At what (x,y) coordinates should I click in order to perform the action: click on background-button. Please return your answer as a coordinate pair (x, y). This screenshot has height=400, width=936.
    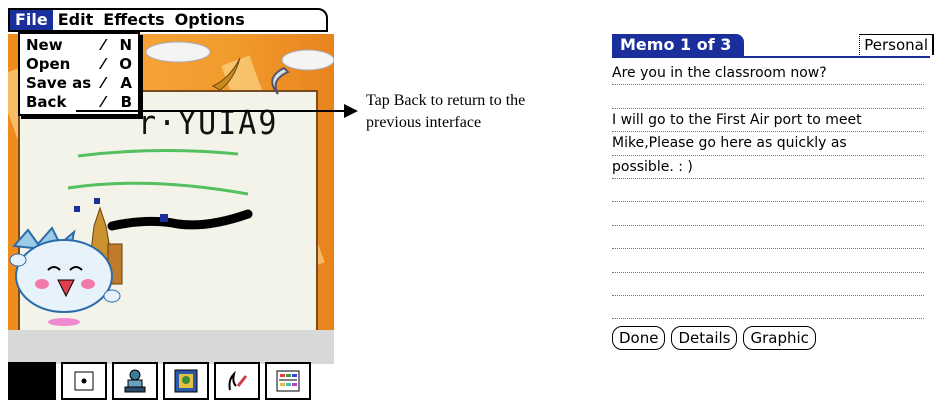
    Looking at the image, I should click on (186, 381).